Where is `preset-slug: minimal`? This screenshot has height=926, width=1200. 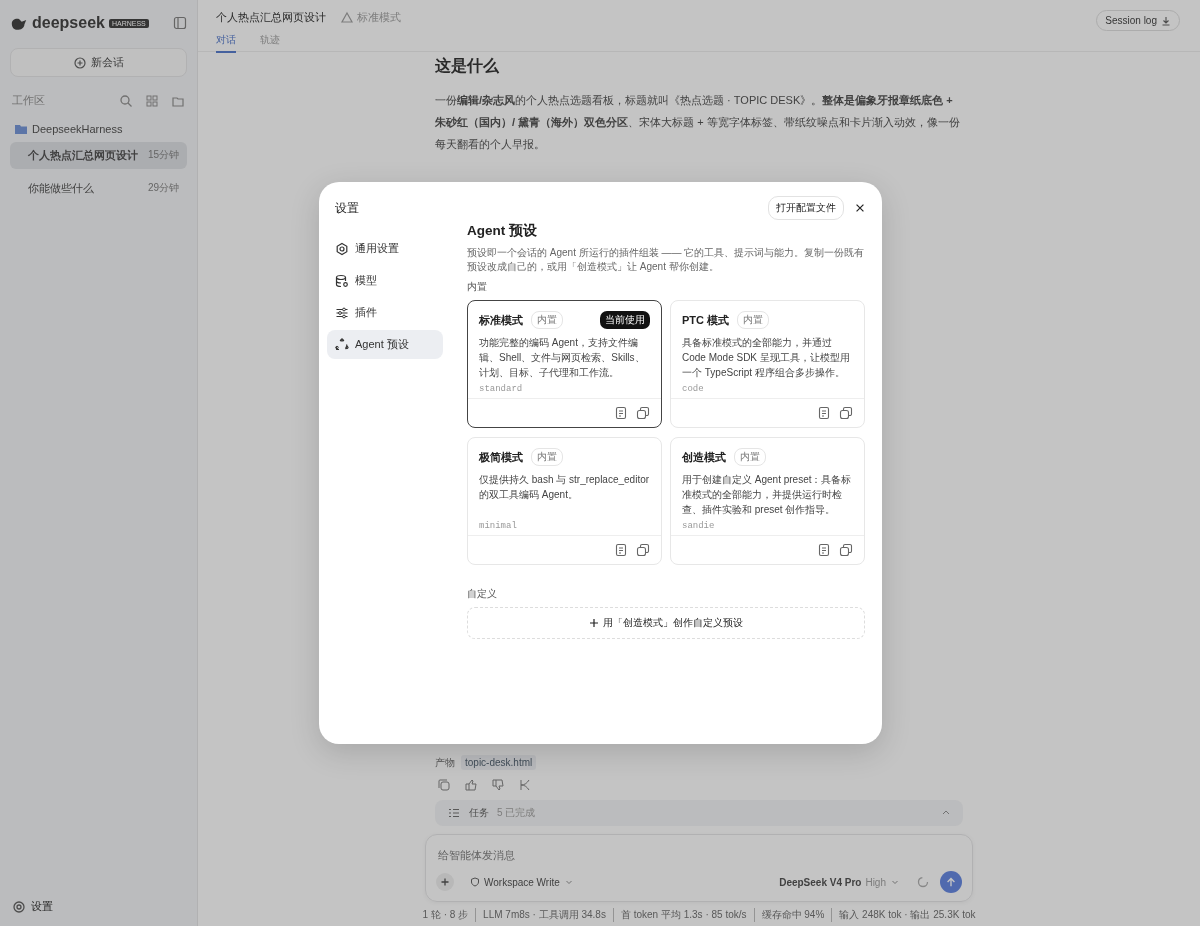 preset-slug: minimal is located at coordinates (498, 526).